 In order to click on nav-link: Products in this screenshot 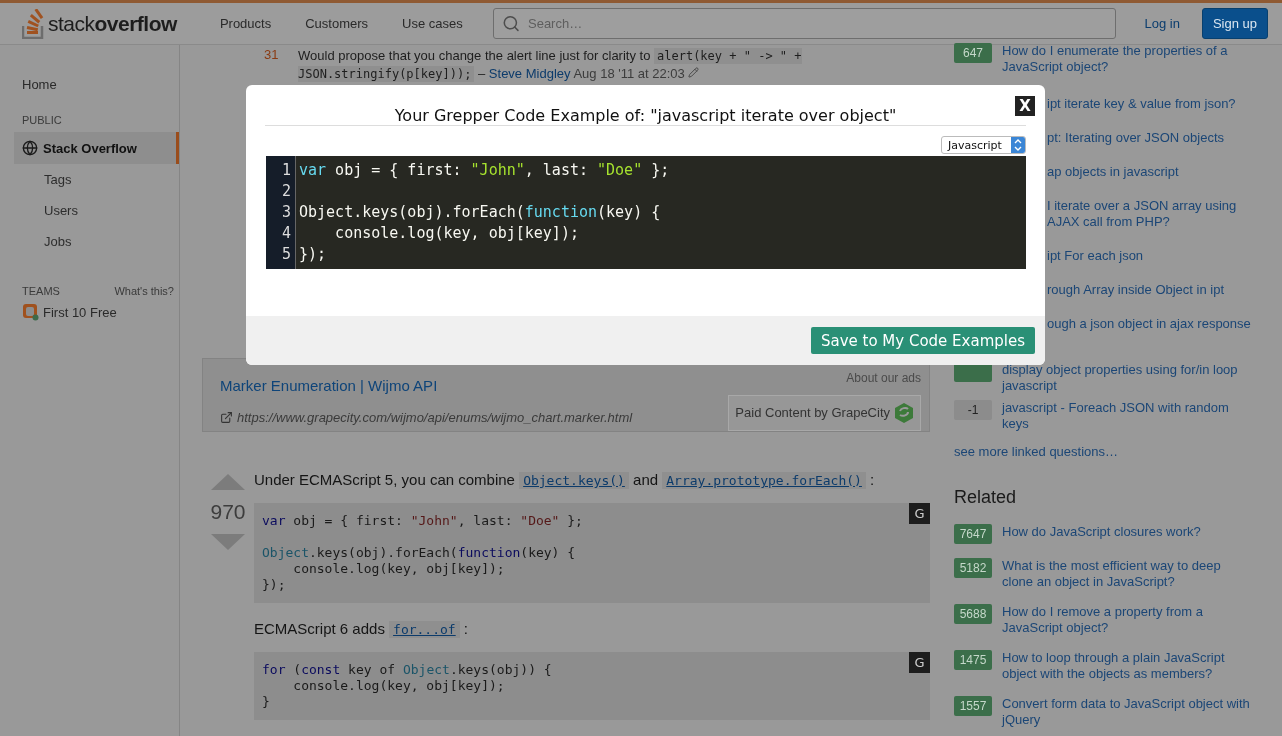, I will do `click(245, 23)`.